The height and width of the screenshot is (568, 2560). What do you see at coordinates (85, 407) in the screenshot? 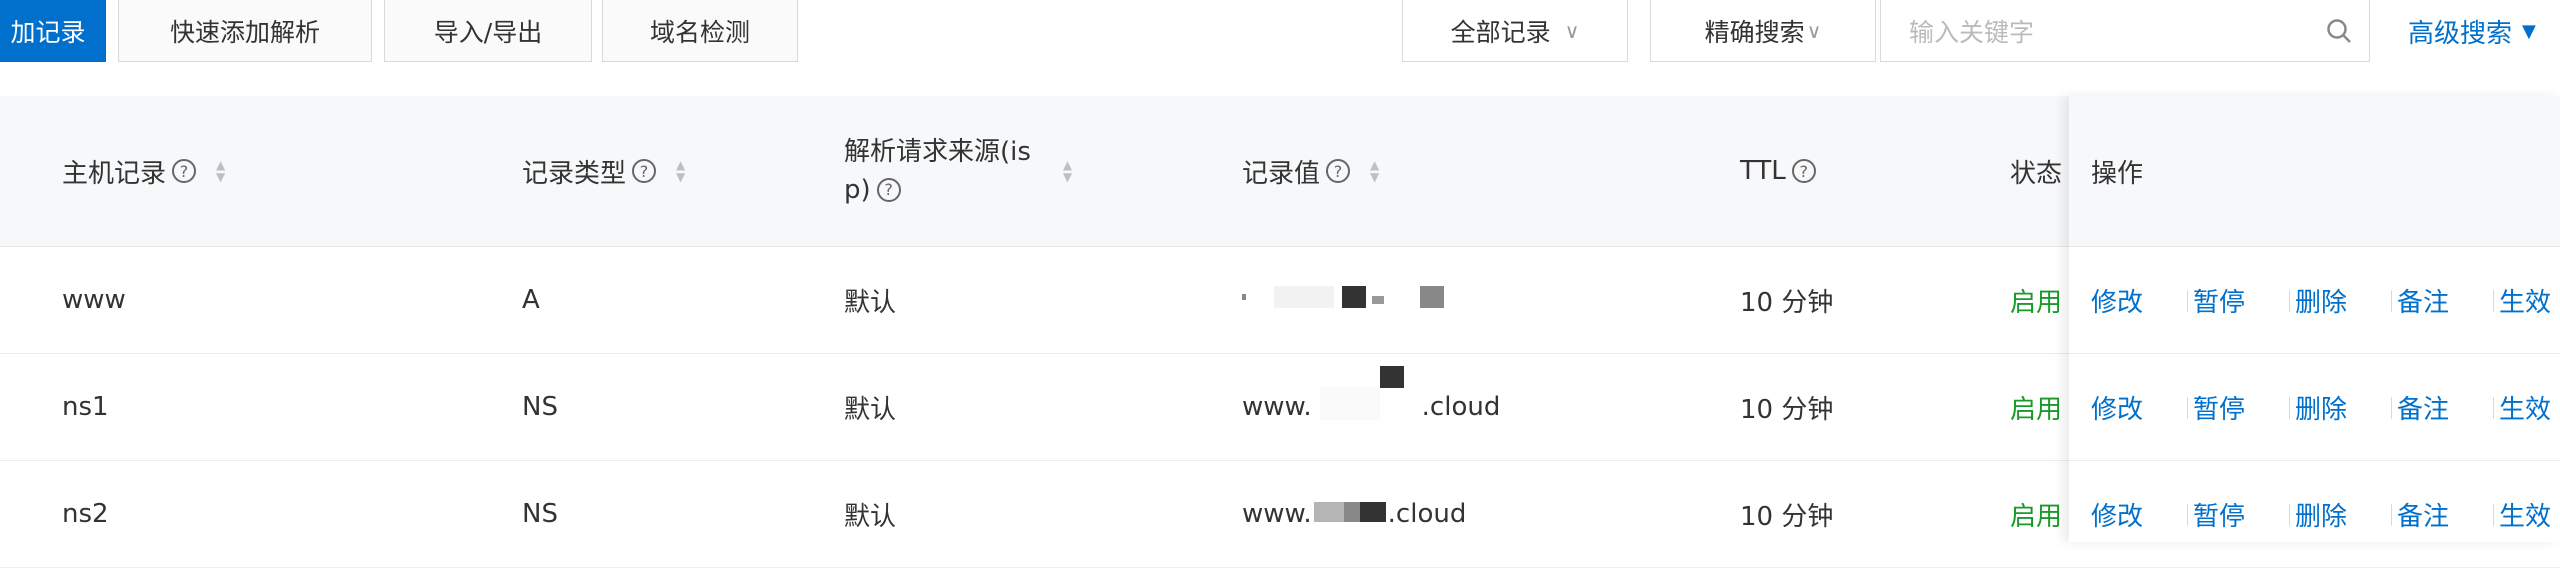
I see `host-cell: ns1` at bounding box center [85, 407].